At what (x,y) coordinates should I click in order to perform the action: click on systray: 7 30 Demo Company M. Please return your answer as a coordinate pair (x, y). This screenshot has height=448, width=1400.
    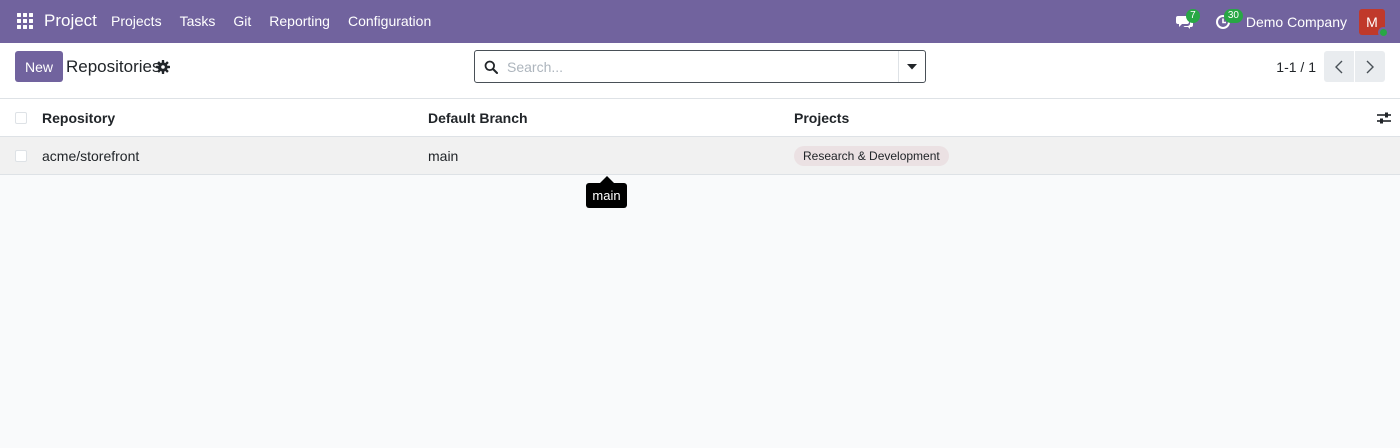
    Looking at the image, I should click on (1283, 21).